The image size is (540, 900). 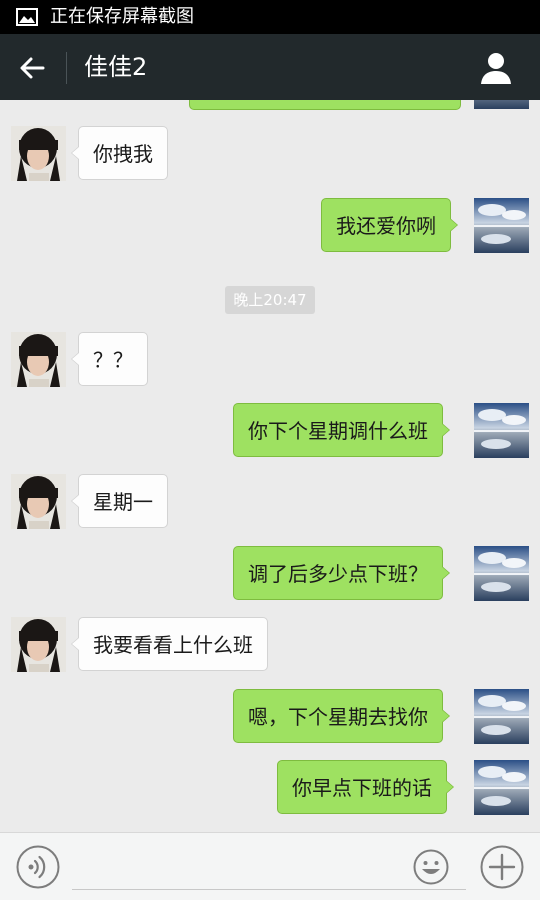 What do you see at coordinates (66, 68) in the screenshot?
I see `title-divider` at bounding box center [66, 68].